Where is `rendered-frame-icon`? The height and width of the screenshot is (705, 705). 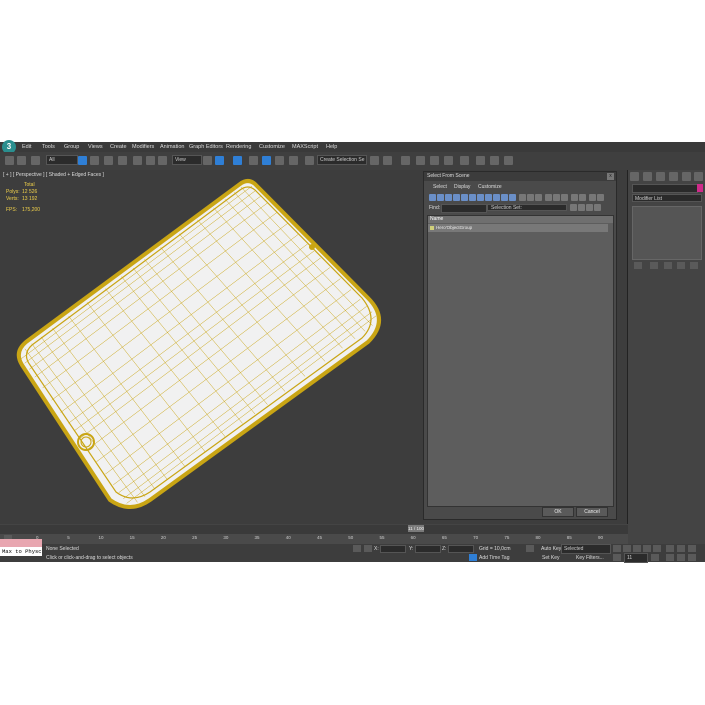
rendered-frame-icon is located at coordinates (494, 160).